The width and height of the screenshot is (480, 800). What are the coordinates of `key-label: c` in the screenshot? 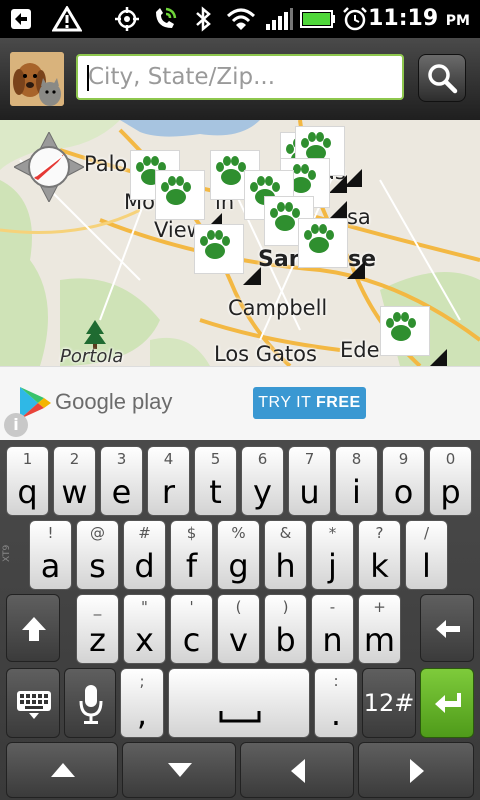 It's located at (191, 640).